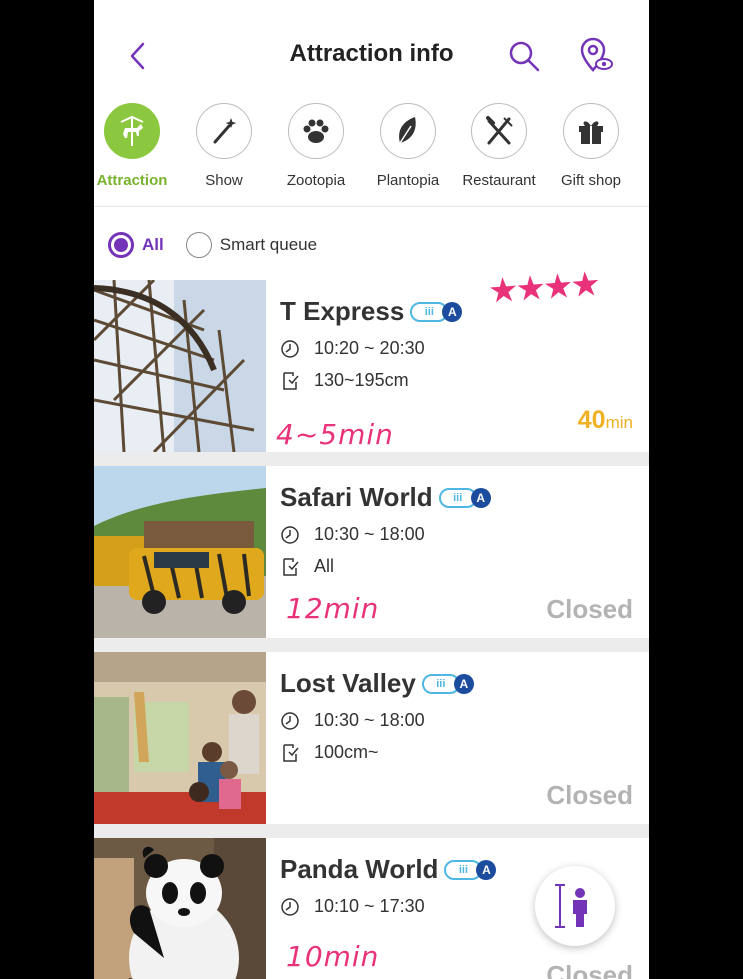 This screenshot has height=979, width=743. Describe the element at coordinates (316, 180) in the screenshot. I see `tab-label: Zootopia` at that location.